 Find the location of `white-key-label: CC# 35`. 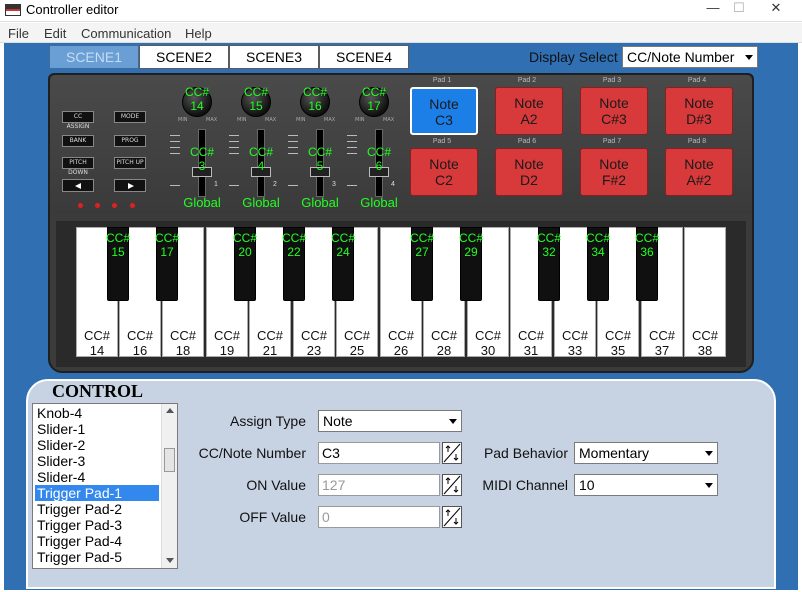

white-key-label: CC# 35 is located at coordinates (617, 343).